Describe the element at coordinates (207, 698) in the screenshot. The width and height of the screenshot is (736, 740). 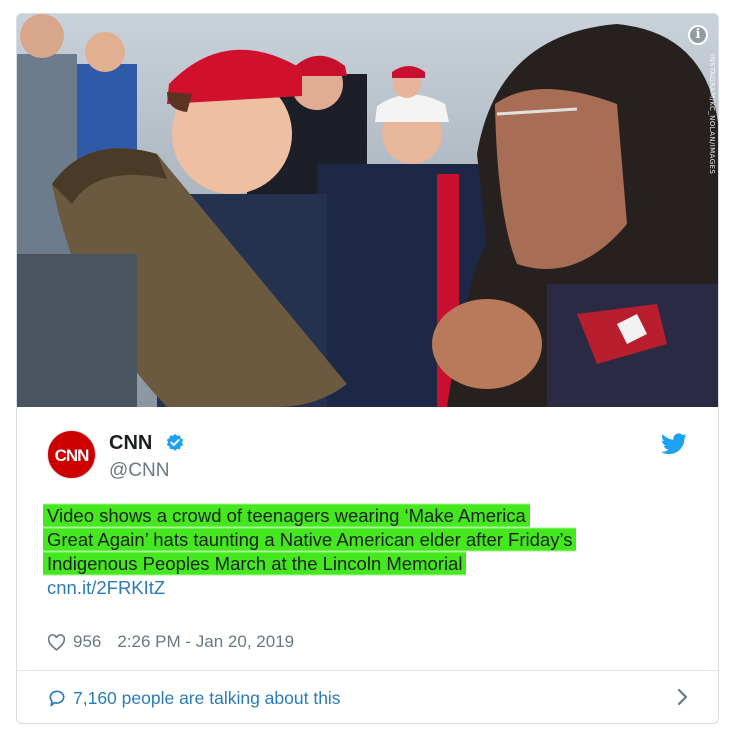
I see `talking-about-text: 7,160 people are talking about this` at that location.